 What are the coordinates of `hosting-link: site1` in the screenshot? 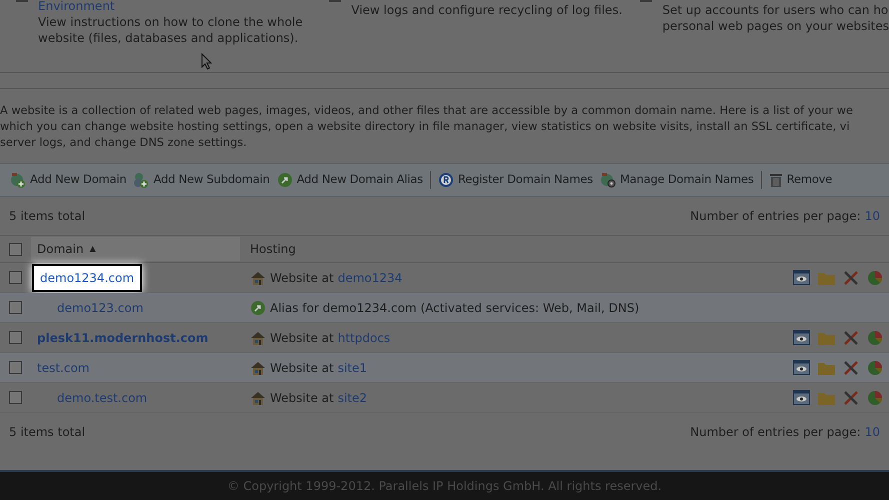 It's located at (353, 367).